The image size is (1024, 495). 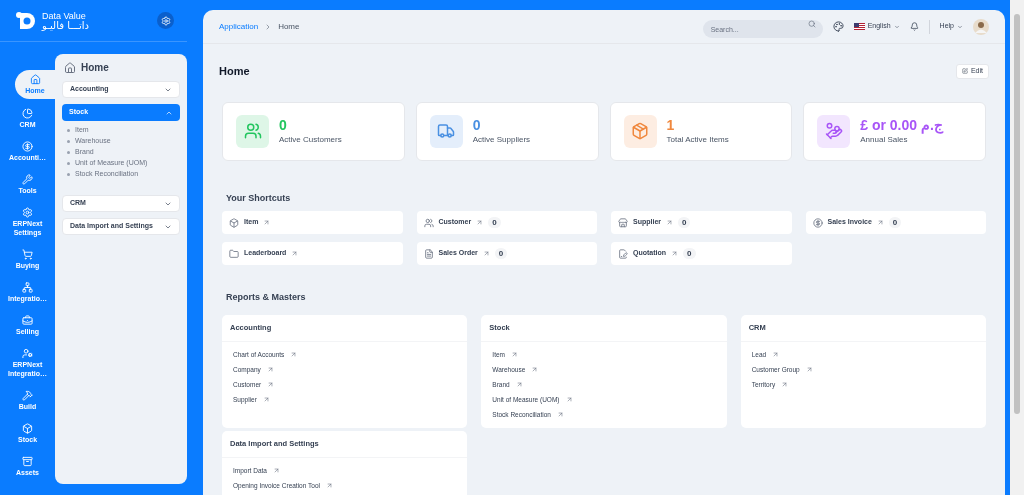 What do you see at coordinates (310, 140) in the screenshot?
I see `stat-label: Active Customers` at bounding box center [310, 140].